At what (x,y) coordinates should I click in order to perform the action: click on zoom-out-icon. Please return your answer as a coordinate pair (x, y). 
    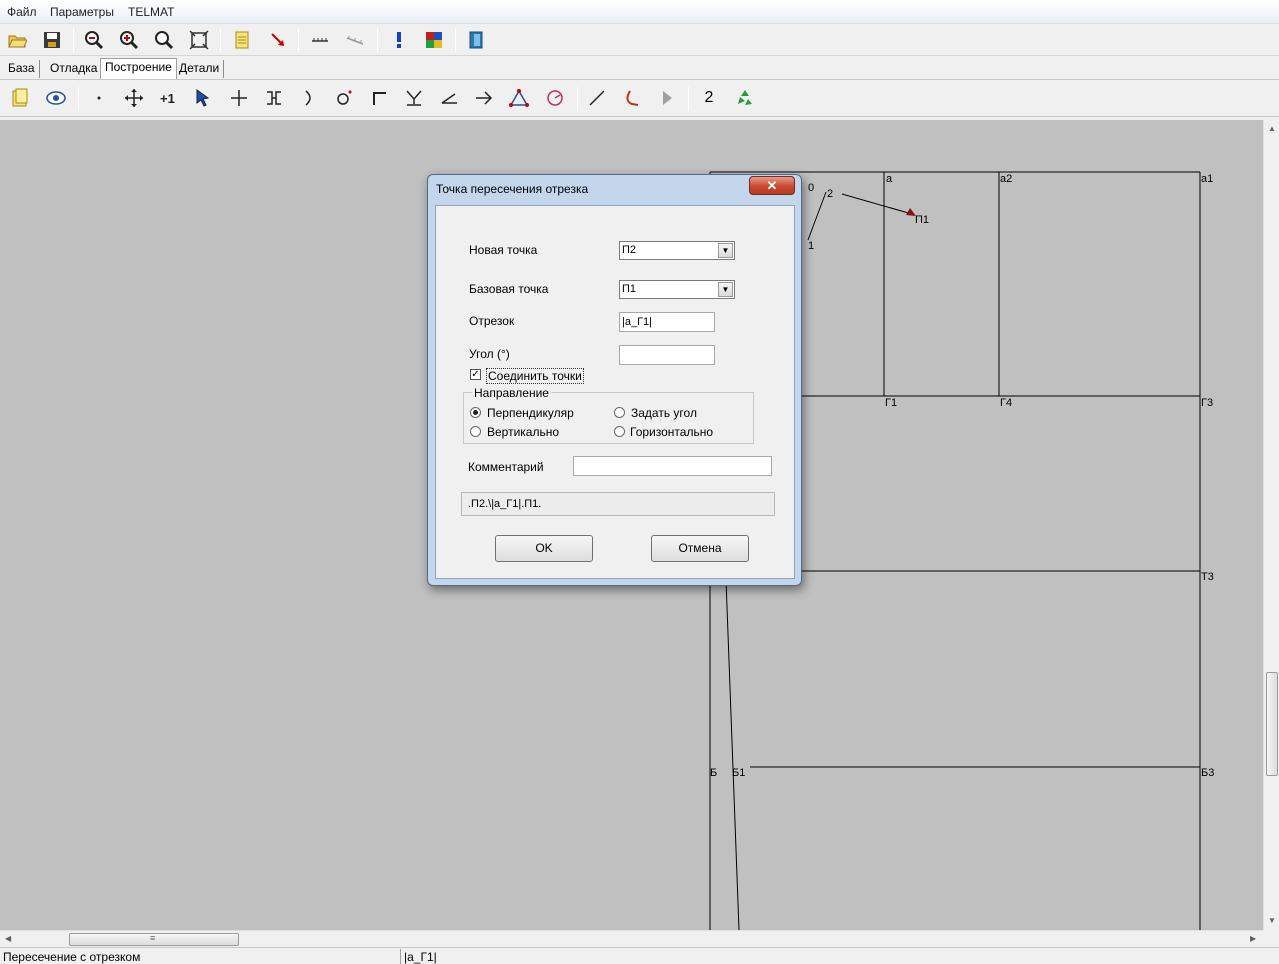
    Looking at the image, I should click on (94, 40).